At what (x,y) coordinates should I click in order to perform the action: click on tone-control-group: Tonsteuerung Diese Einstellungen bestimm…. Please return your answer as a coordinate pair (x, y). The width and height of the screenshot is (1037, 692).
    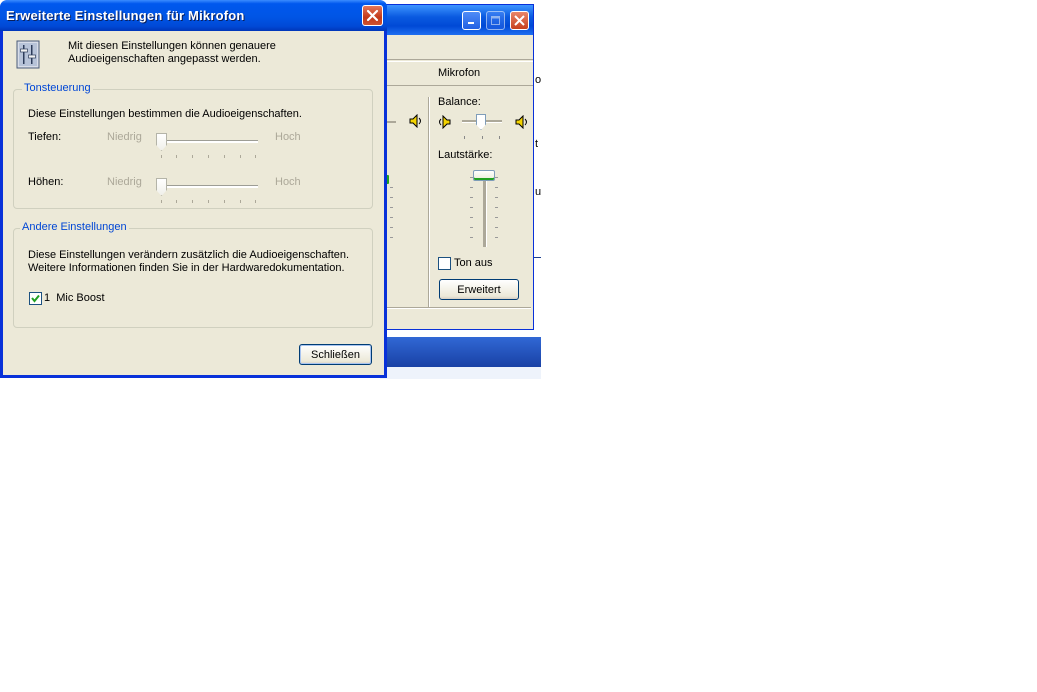
    Looking at the image, I should click on (193, 145).